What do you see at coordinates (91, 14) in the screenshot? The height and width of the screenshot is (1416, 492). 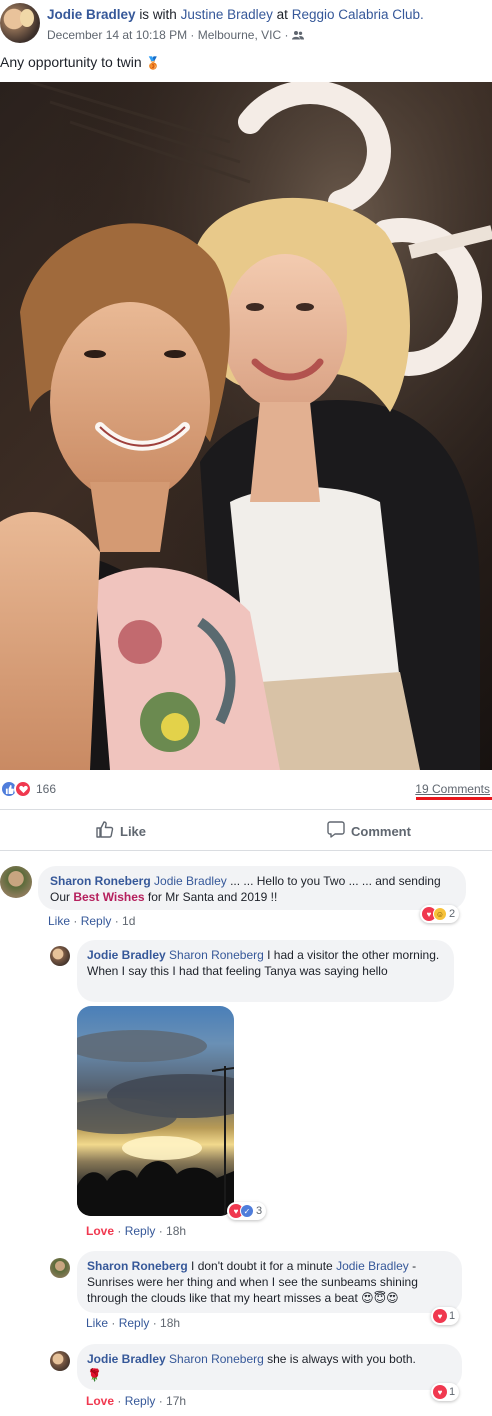 I see `author-name-link: Jodie Bradley` at bounding box center [91, 14].